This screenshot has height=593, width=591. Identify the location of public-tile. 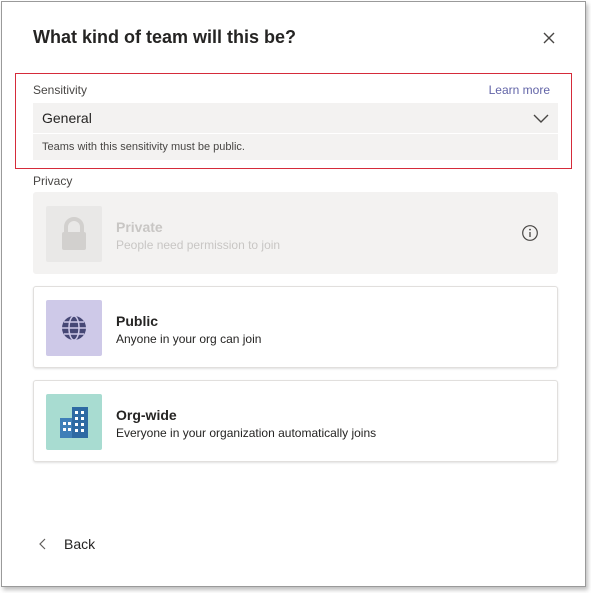
(74, 328).